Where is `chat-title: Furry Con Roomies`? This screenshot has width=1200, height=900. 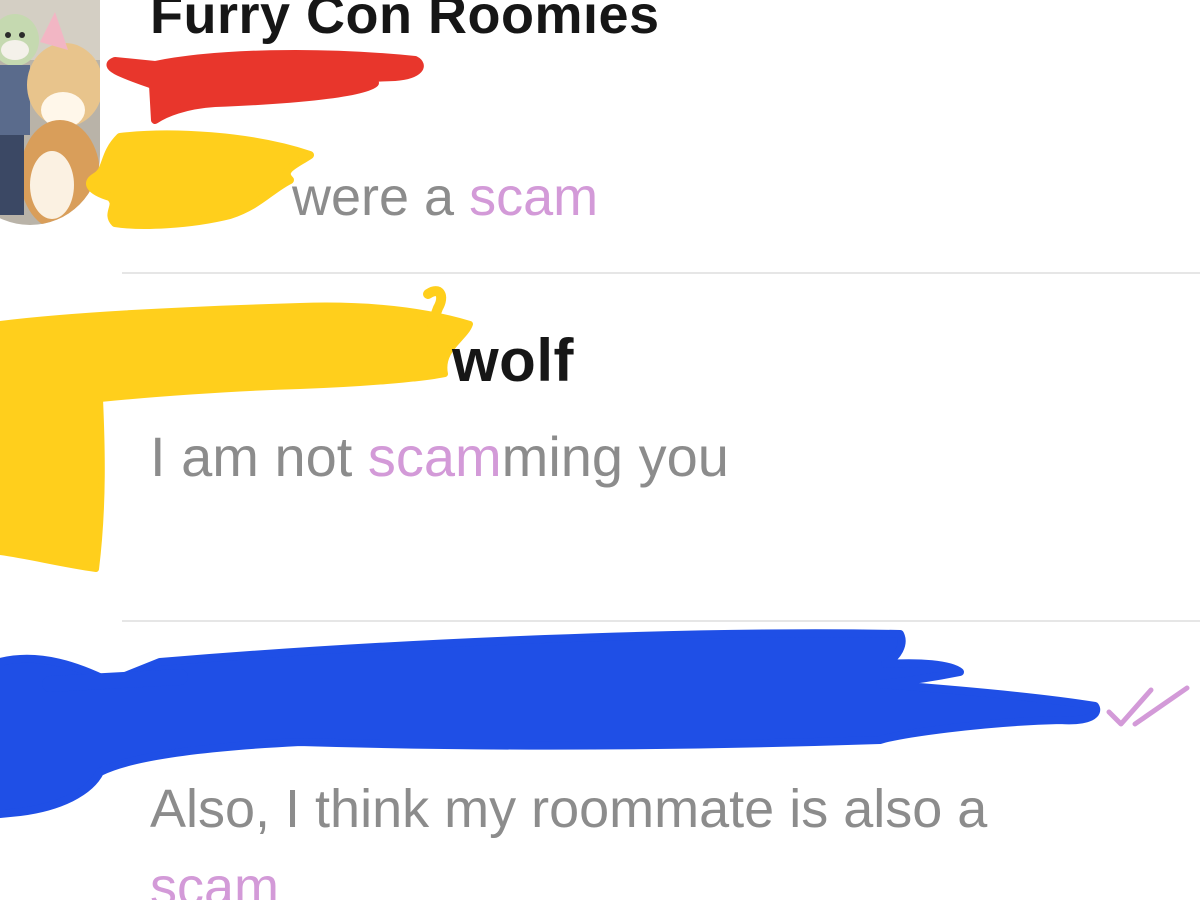
chat-title: Furry Con Roomies is located at coordinates (405, 22).